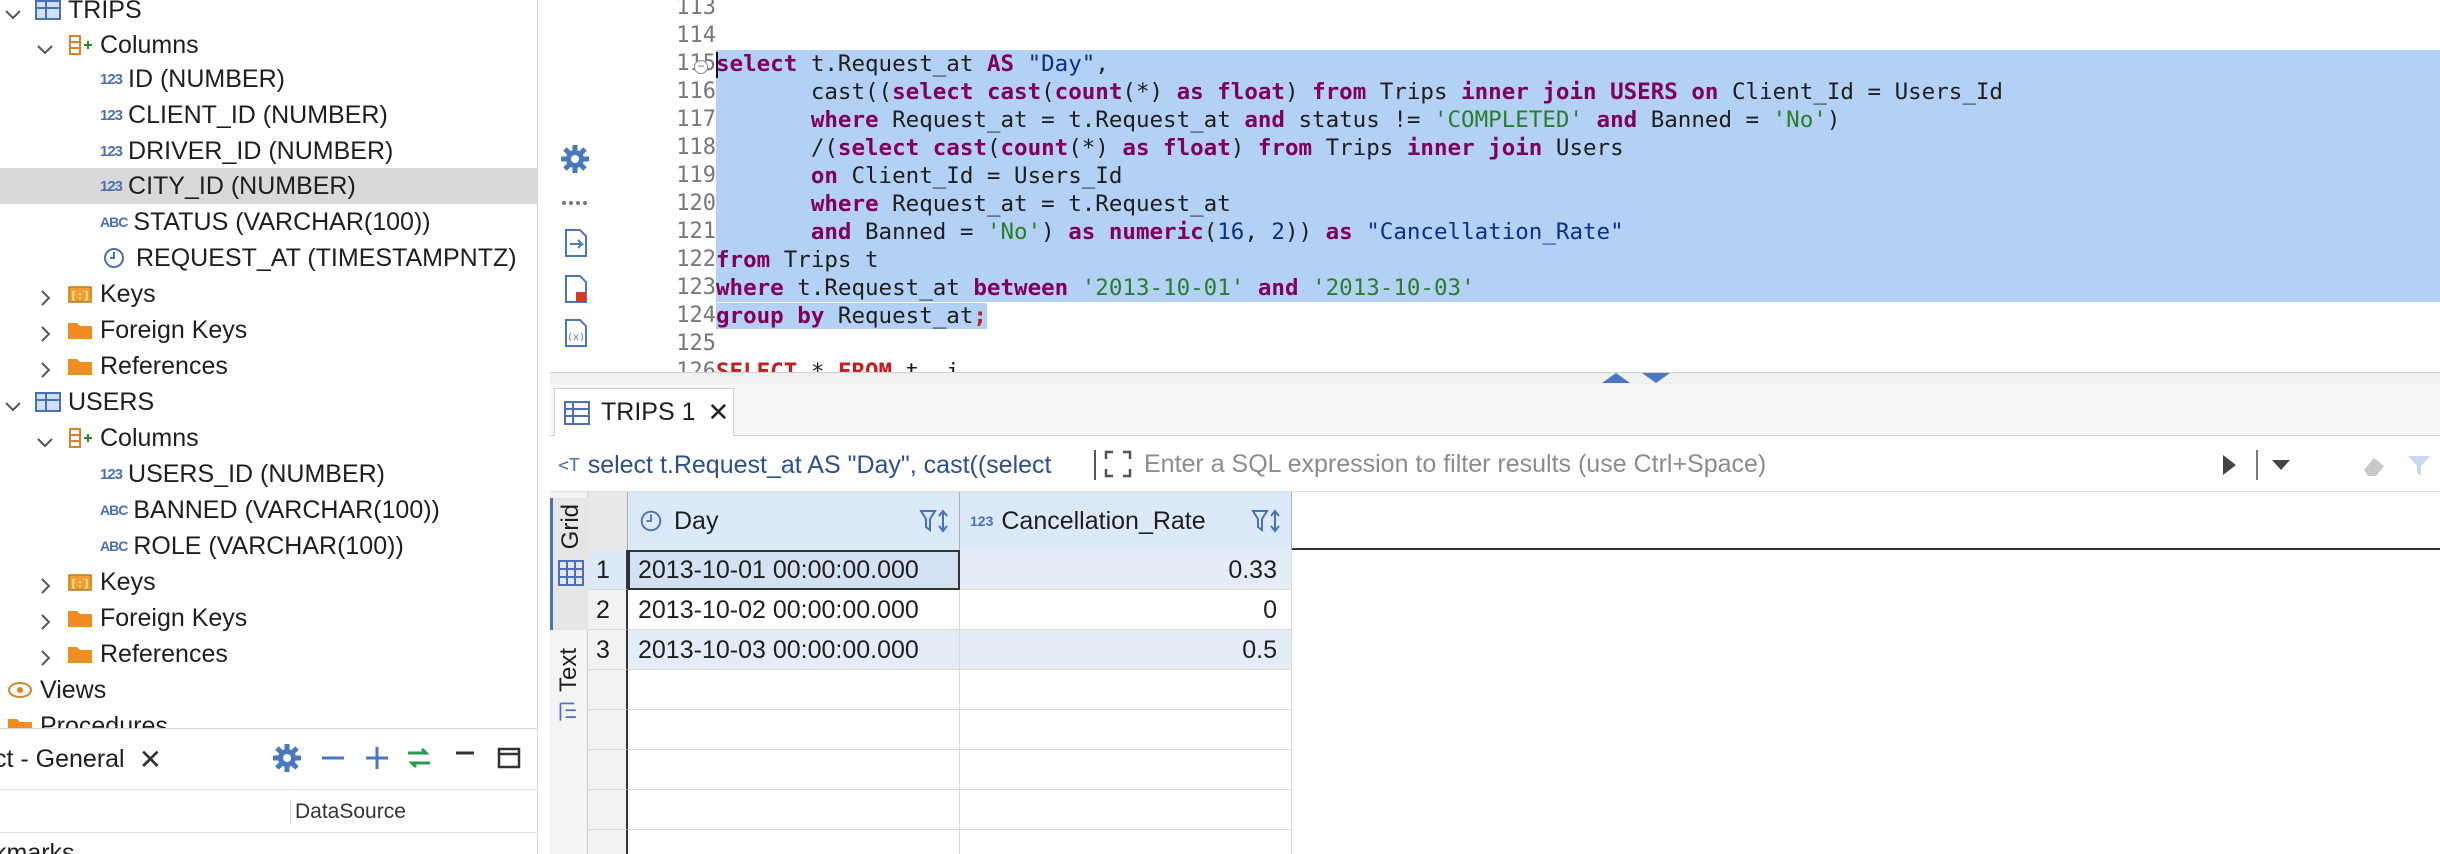 Image resolution: width=2440 pixels, height=854 pixels. What do you see at coordinates (1578, 176) in the screenshot?
I see `code-line-119: on Client_Id = Users_Id` at bounding box center [1578, 176].